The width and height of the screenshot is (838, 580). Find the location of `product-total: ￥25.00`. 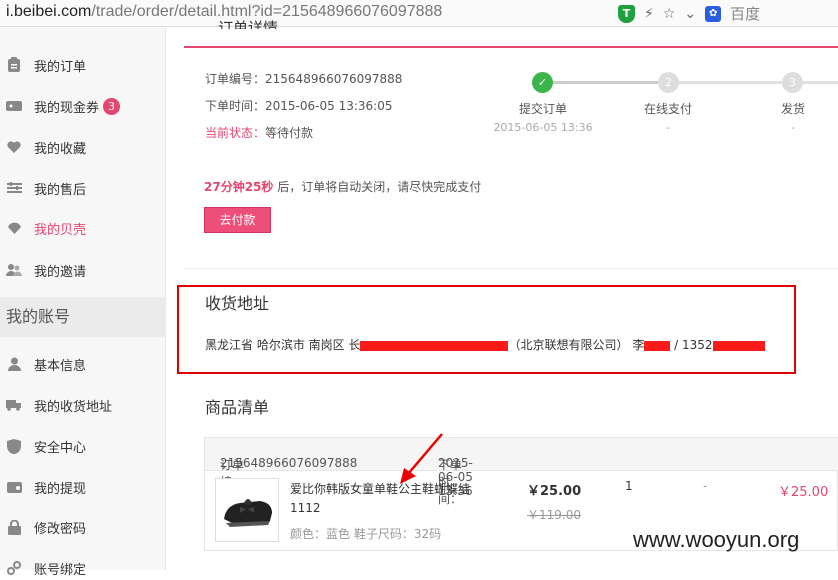

product-total: ￥25.00 is located at coordinates (803, 492).